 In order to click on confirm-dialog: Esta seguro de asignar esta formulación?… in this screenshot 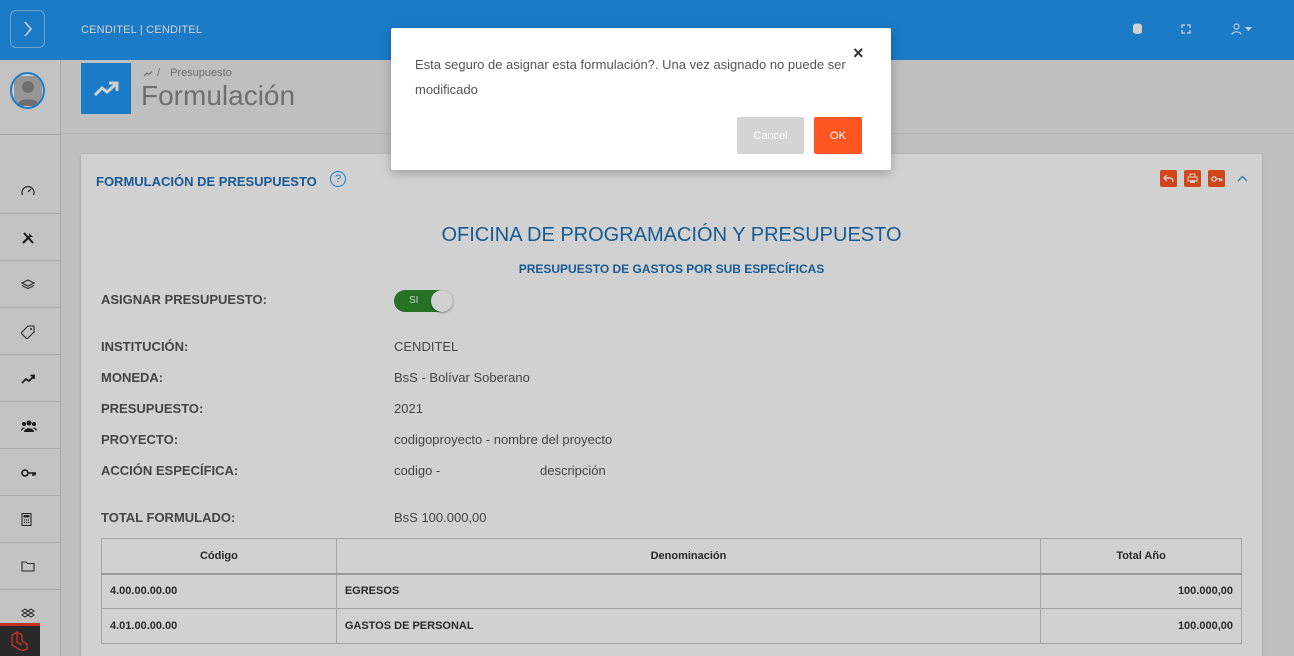, I will do `click(641, 99)`.